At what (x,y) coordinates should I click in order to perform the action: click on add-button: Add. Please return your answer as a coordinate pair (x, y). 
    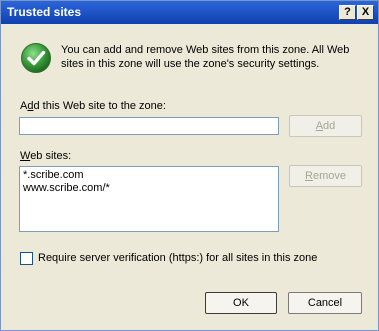
    Looking at the image, I should click on (325, 126).